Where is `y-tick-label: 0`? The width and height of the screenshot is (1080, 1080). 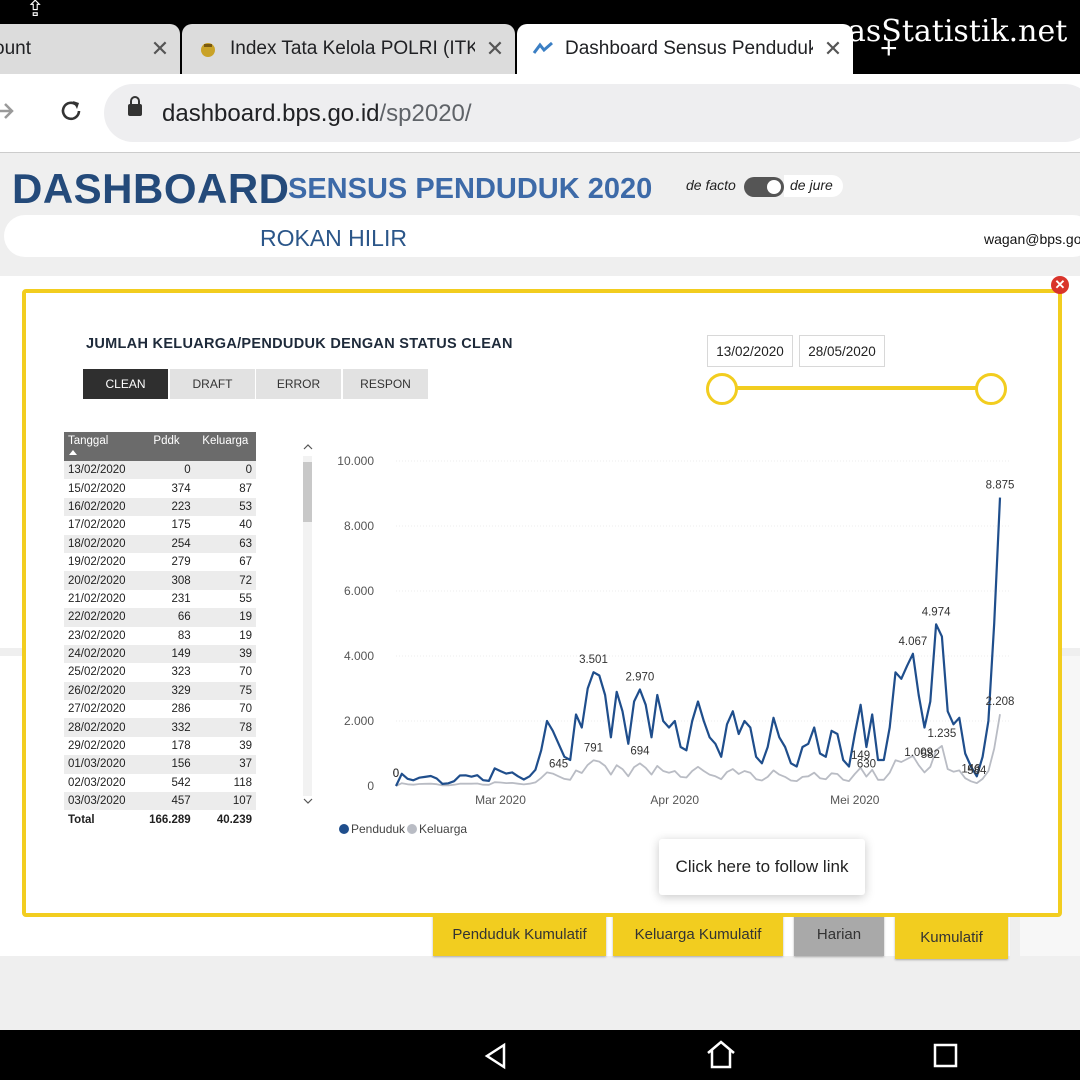 y-tick-label: 0 is located at coordinates (370, 786).